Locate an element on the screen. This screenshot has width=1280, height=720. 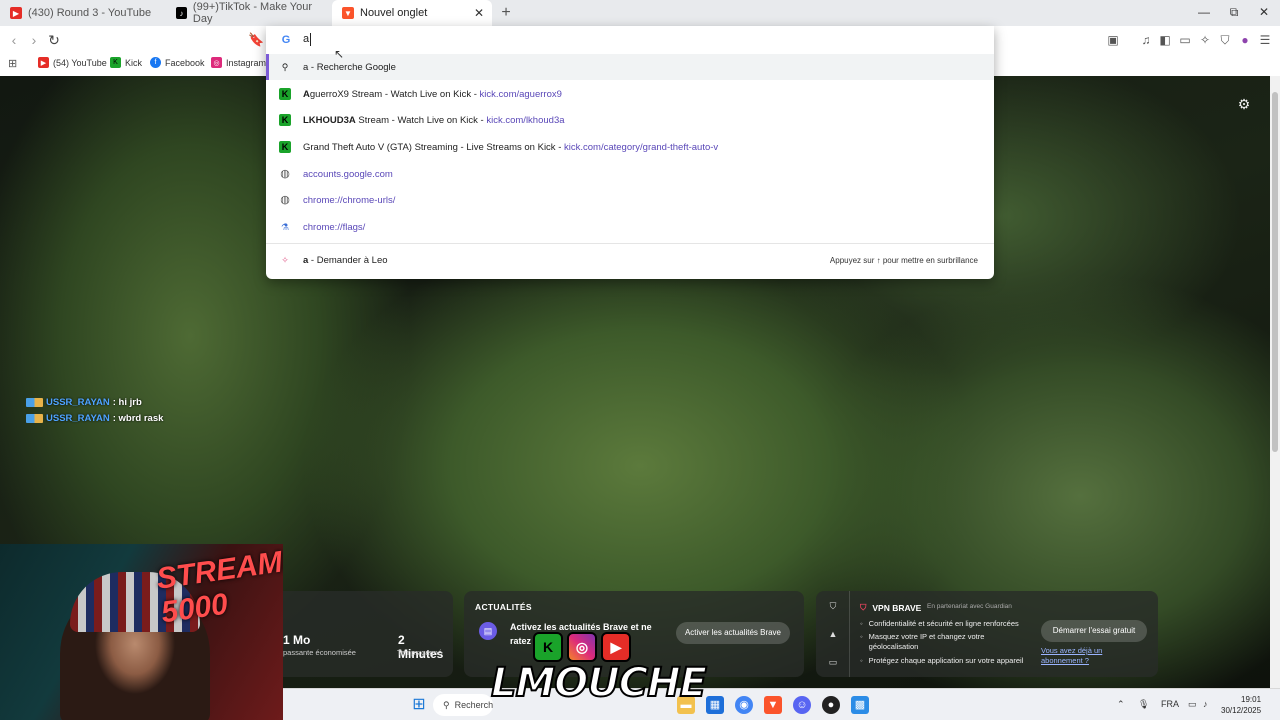
new-tab-button: + is located at coordinates (506, 13).